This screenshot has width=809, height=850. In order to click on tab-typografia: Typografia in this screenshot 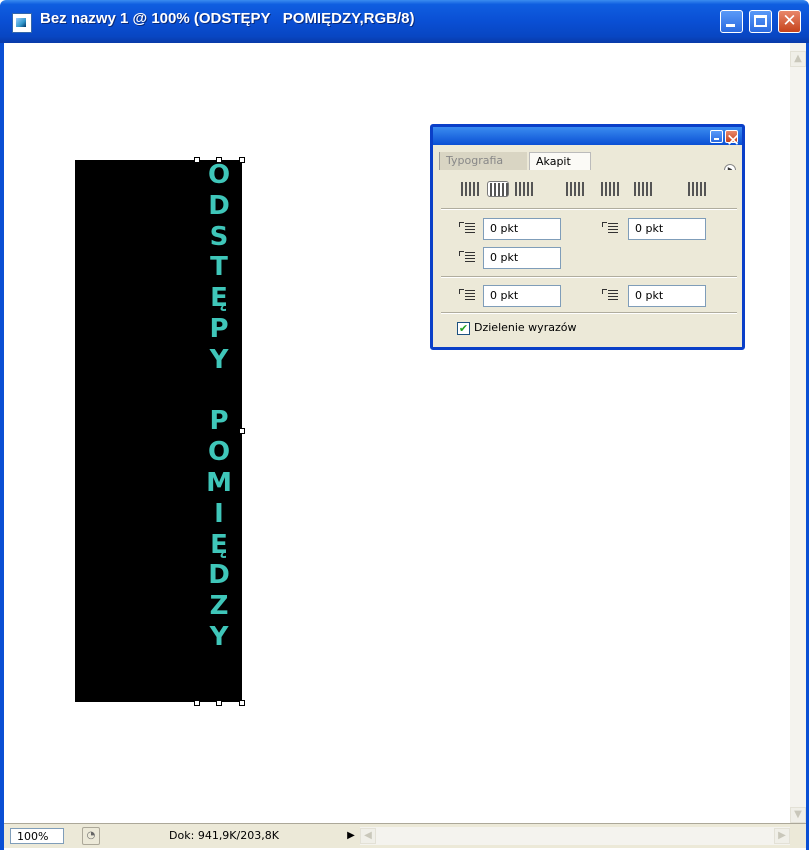, I will do `click(483, 161)`.